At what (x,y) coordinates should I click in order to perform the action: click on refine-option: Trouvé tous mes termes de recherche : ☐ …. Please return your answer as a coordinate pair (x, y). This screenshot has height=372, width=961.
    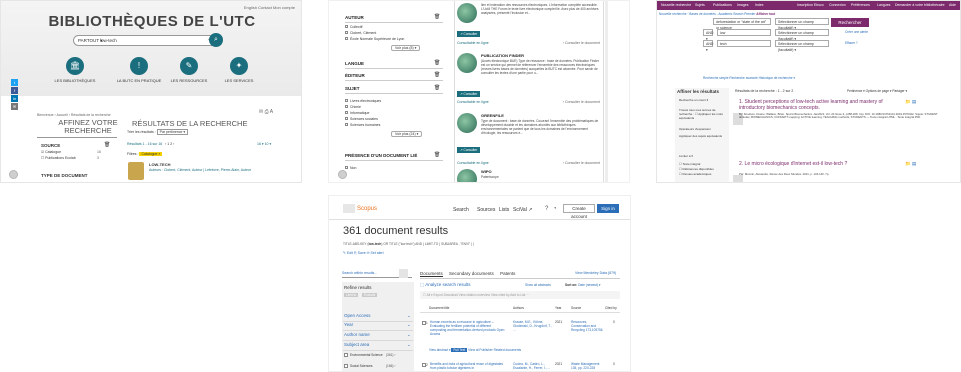
    Looking at the image, I should click on (703, 114).